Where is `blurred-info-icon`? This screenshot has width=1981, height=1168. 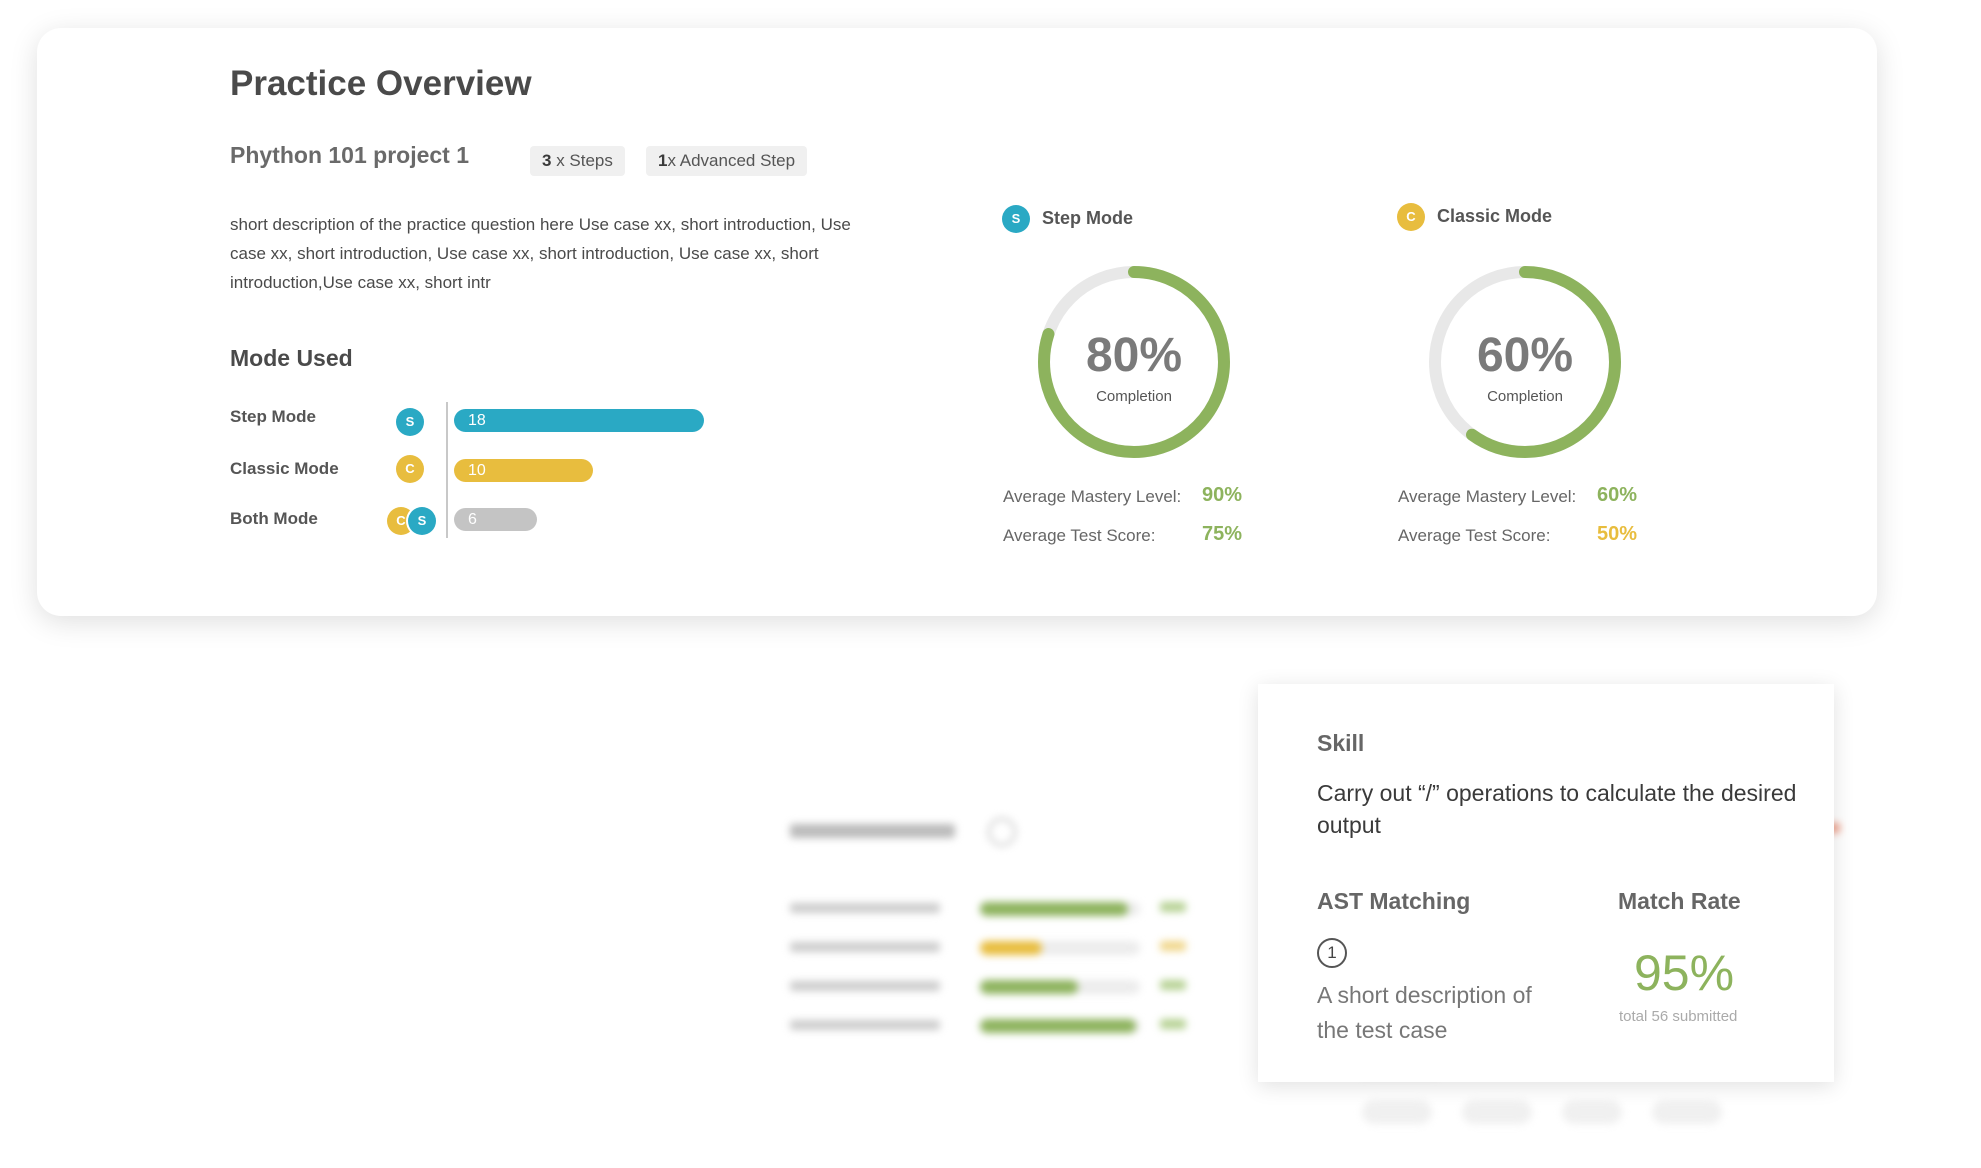
blurred-info-icon is located at coordinates (1002, 832).